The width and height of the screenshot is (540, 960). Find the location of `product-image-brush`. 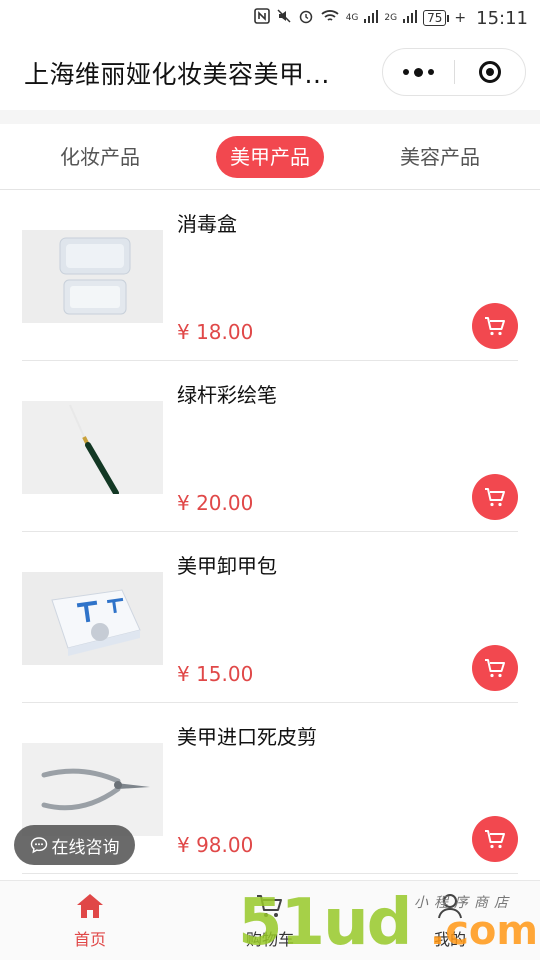

product-image-brush is located at coordinates (92, 447).